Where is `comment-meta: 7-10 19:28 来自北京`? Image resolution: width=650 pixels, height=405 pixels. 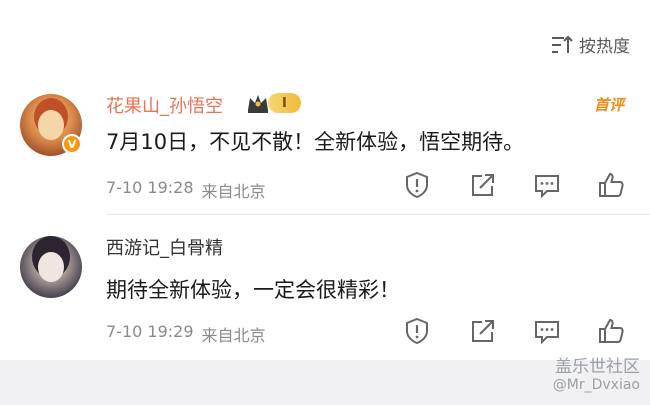
comment-meta: 7-10 19:28 来自北京 is located at coordinates (186, 190).